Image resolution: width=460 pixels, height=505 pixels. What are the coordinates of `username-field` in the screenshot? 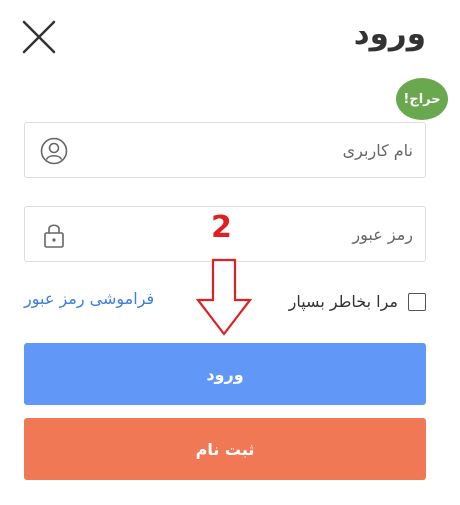 It's located at (225, 150).